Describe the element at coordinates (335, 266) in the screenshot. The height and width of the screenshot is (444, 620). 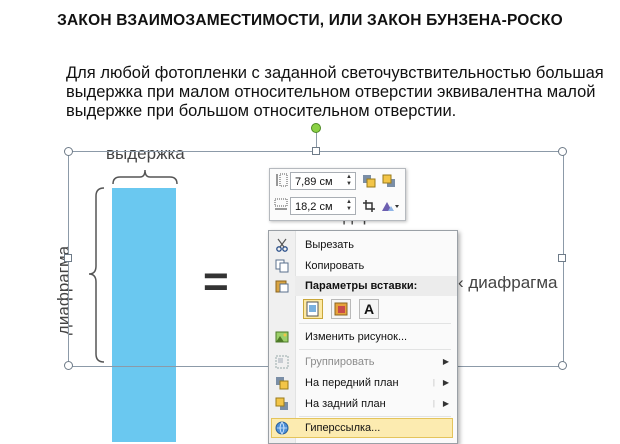
I see `menu-label-copy: Копировать` at that location.